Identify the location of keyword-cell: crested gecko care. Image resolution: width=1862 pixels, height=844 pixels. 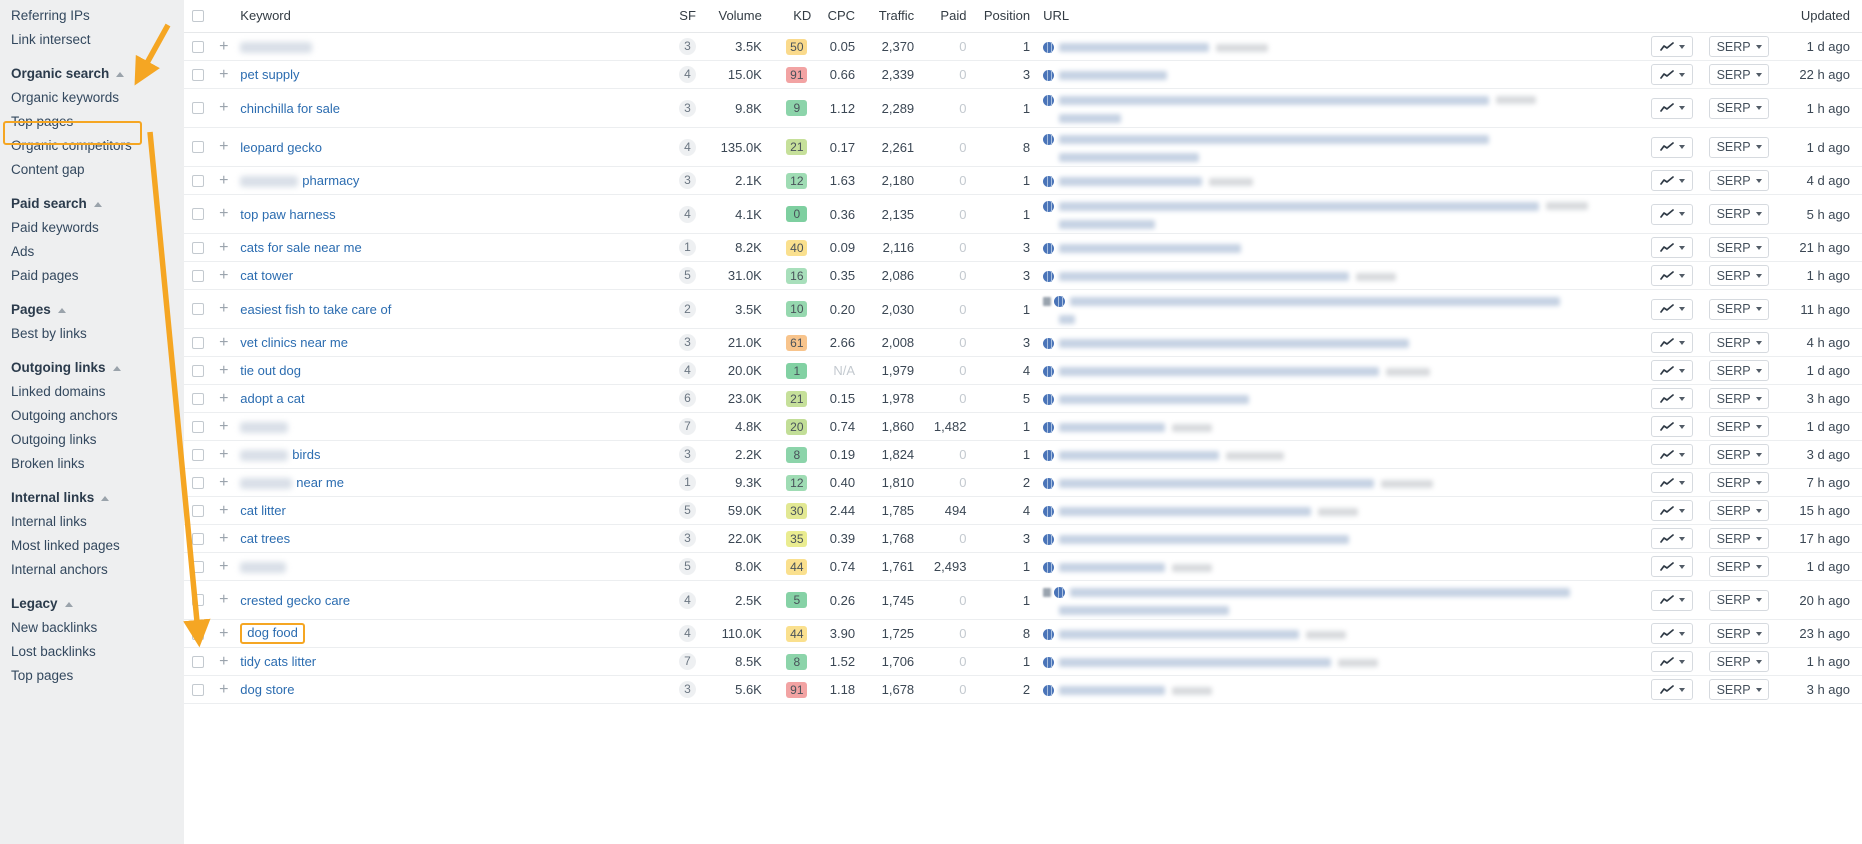
(451, 600).